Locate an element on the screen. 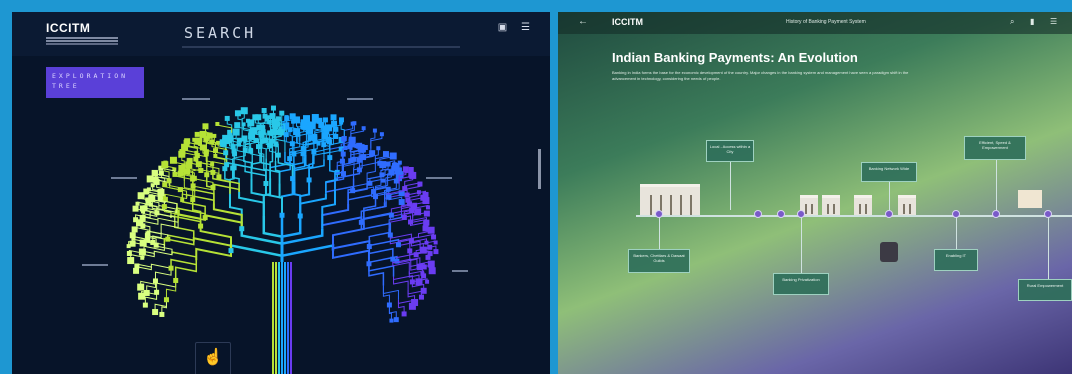 This screenshot has width=1072, height=374. timeline-label: Bankers, Chettiars & Dawaat Guilds is located at coordinates (659, 261).